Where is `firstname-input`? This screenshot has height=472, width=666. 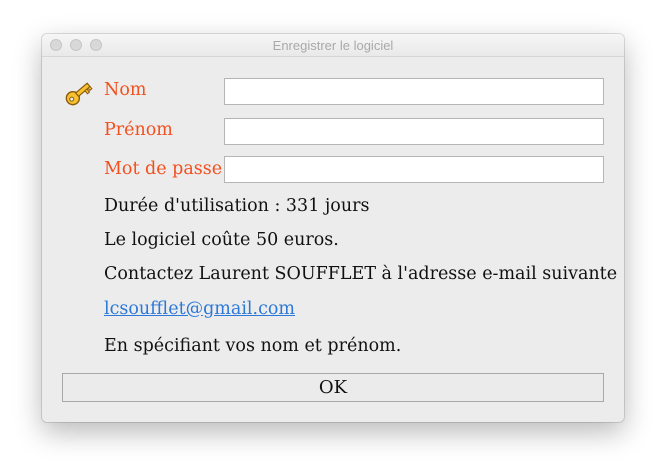
firstname-input is located at coordinates (414, 131).